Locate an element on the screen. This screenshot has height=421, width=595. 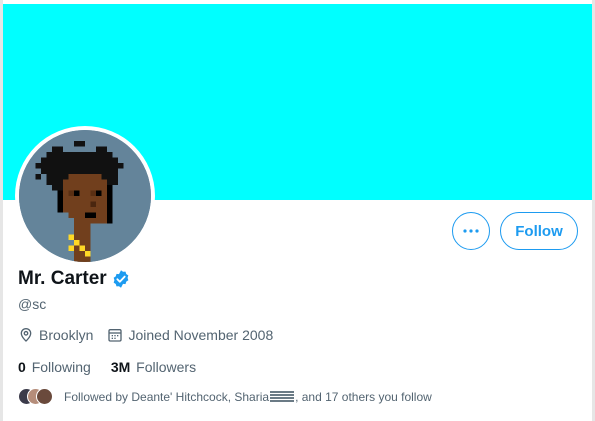
more-horizontal-icon is located at coordinates (471, 231).